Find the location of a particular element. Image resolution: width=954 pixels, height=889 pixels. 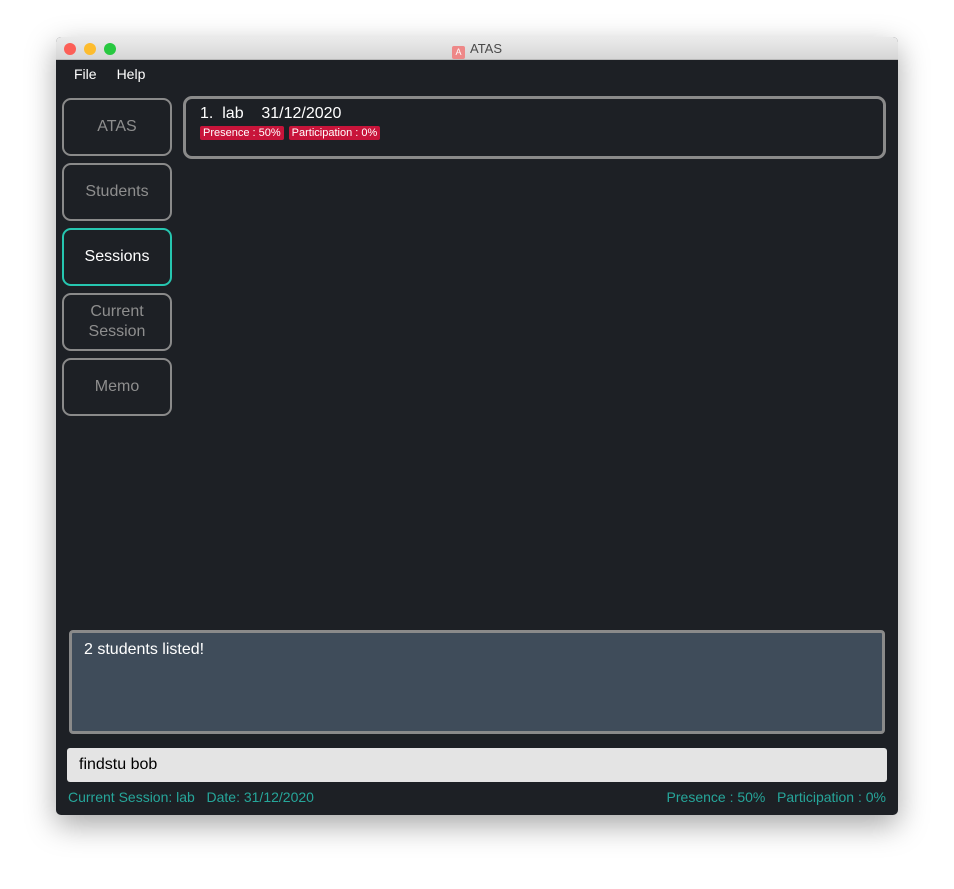

status-session: Current Session: lab Date: 31/12/2020 is located at coordinates (191, 797).